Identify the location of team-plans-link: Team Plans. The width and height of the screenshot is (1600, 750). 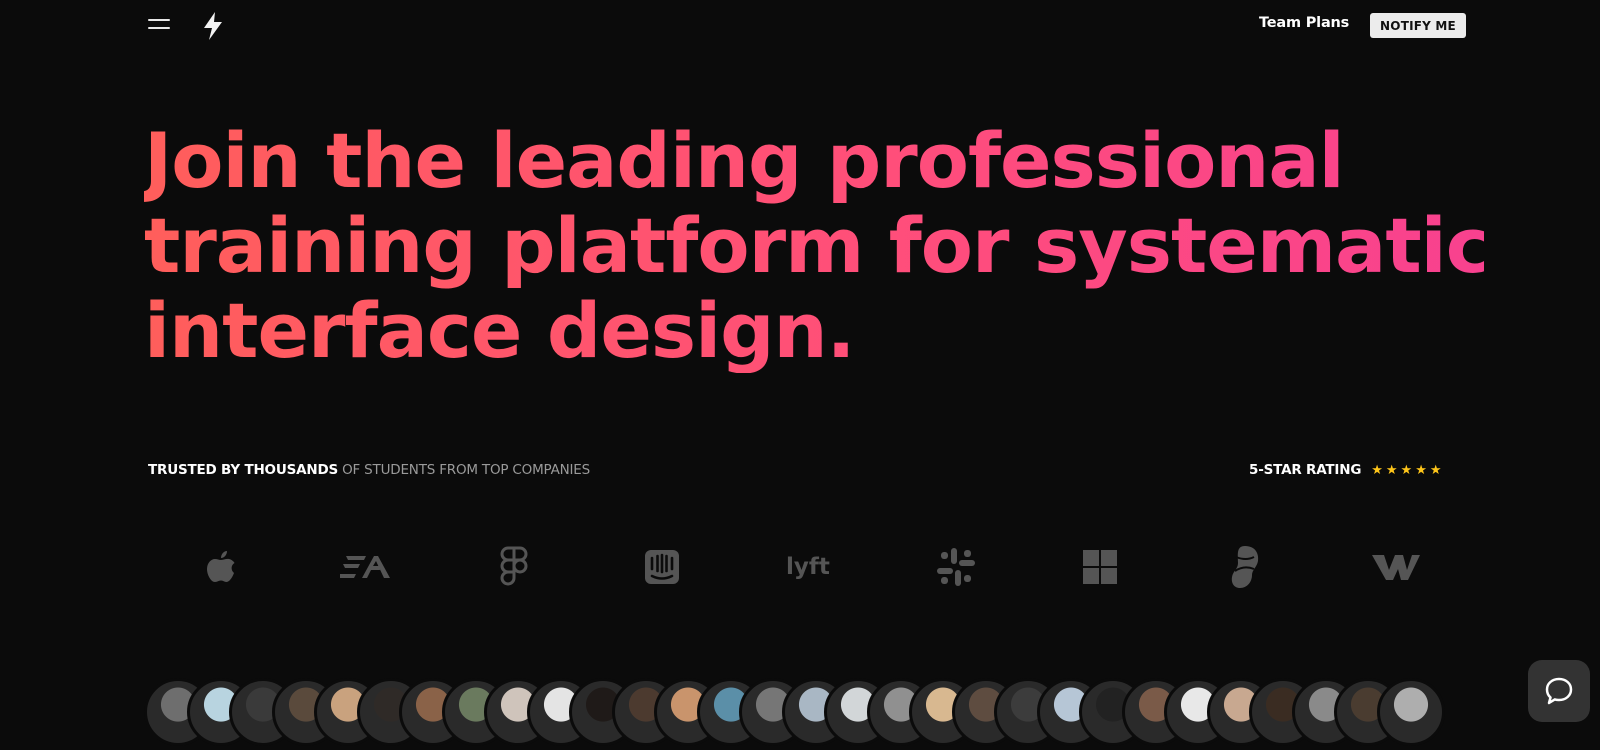
(1304, 23).